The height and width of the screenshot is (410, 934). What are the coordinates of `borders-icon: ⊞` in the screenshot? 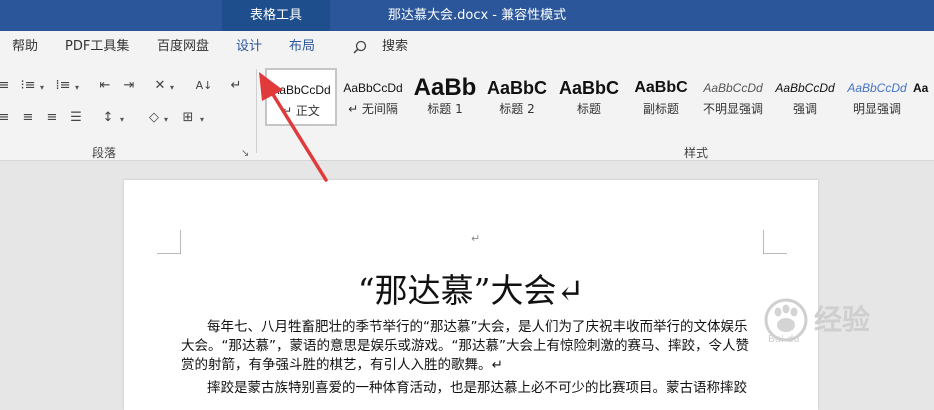 It's located at (188, 118).